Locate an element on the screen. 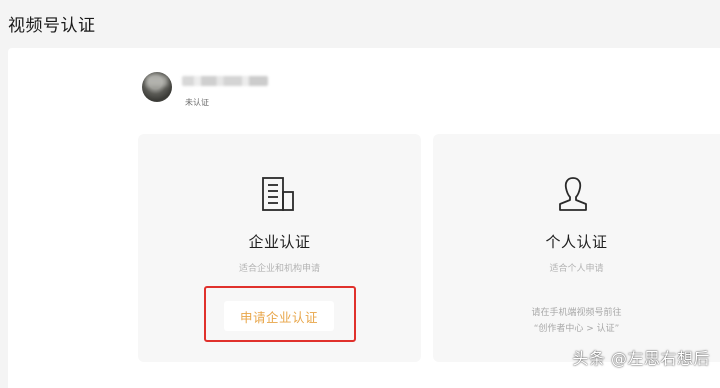  person-icon is located at coordinates (573, 194).